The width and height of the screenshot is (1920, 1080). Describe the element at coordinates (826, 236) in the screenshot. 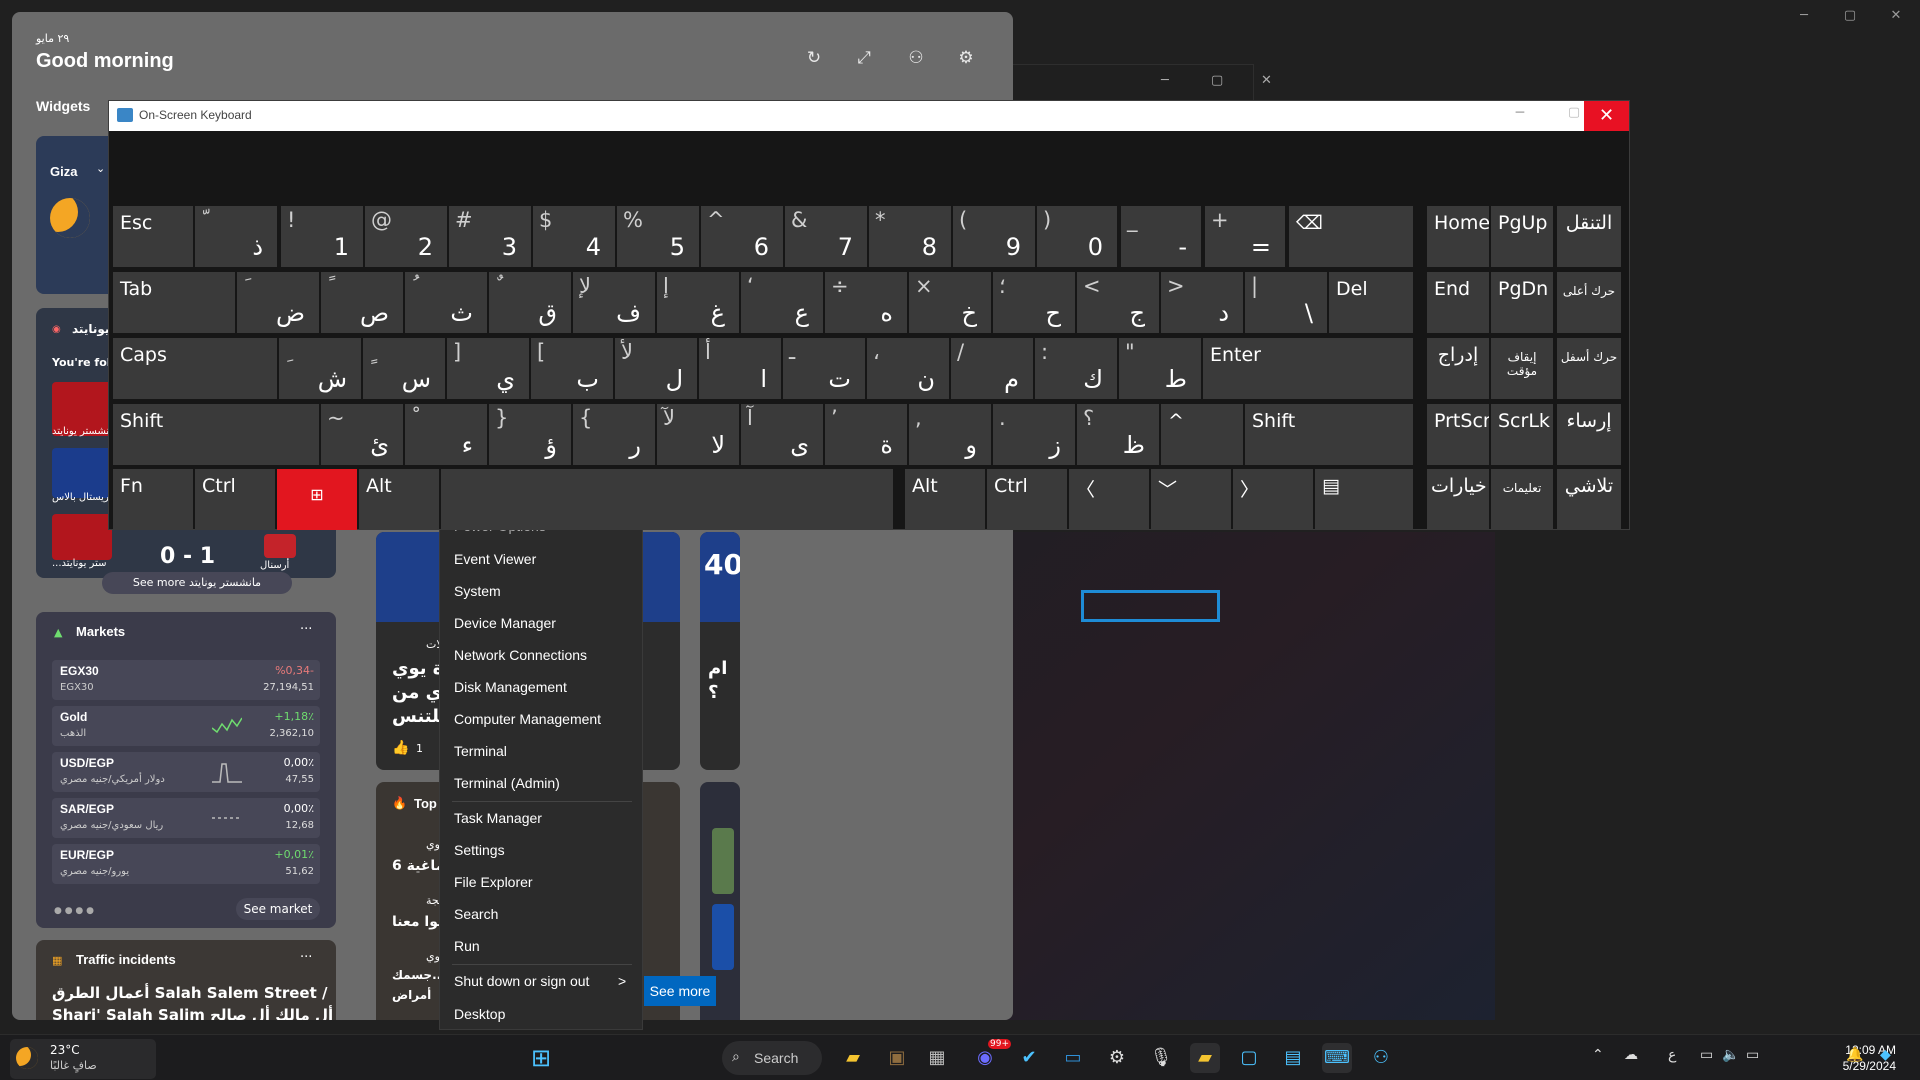

I see `osk-key: & 7` at that location.